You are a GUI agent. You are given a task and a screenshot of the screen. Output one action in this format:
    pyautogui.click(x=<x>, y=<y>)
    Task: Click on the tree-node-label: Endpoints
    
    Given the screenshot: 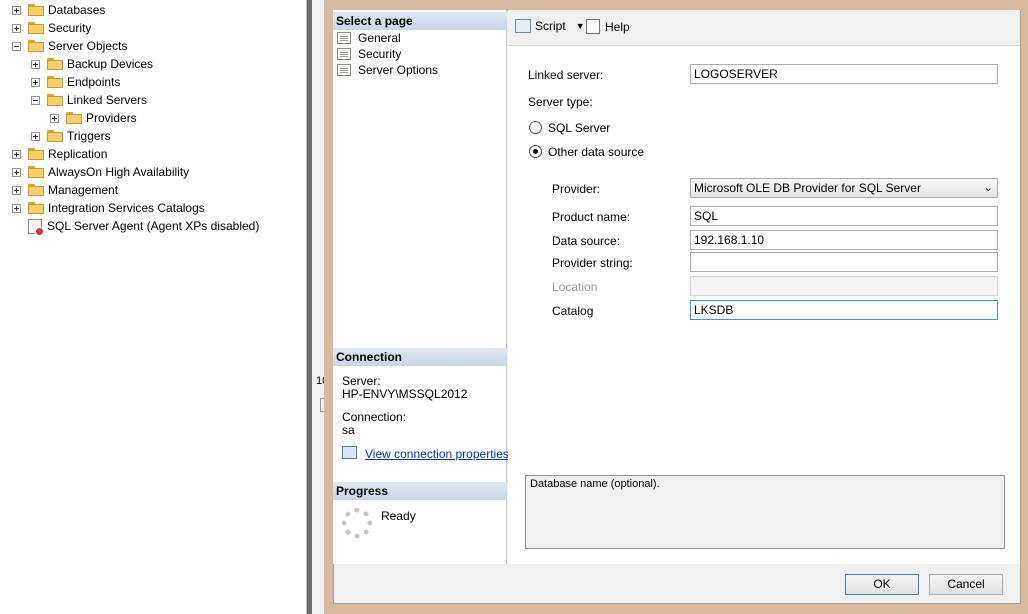 What is the action you would take?
    pyautogui.click(x=94, y=82)
    